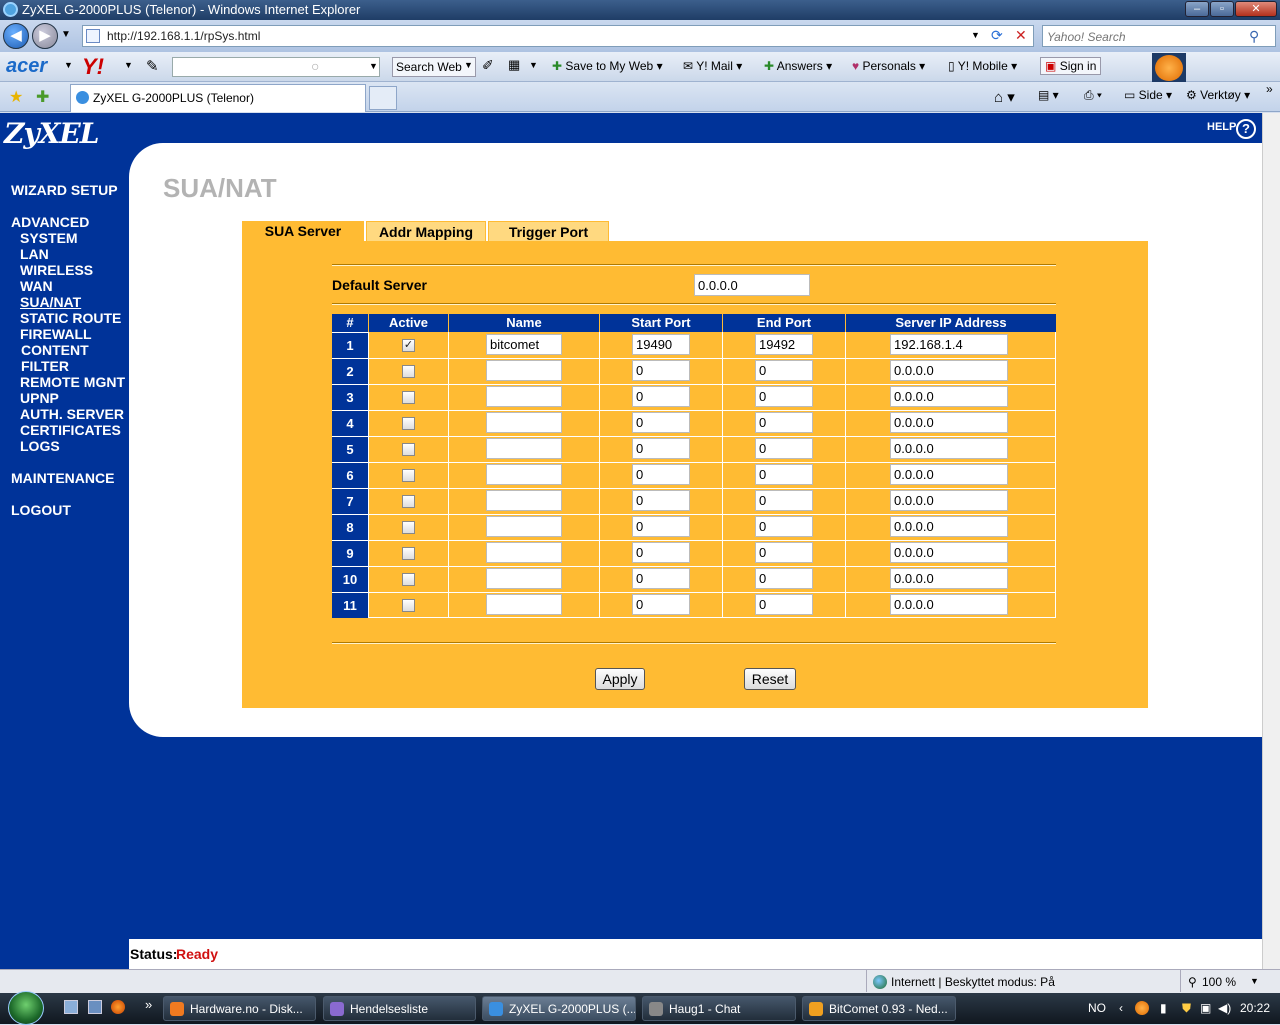 This screenshot has width=1280, height=1025. I want to click on answers-button: ✚ Answers ▾, so click(798, 66).